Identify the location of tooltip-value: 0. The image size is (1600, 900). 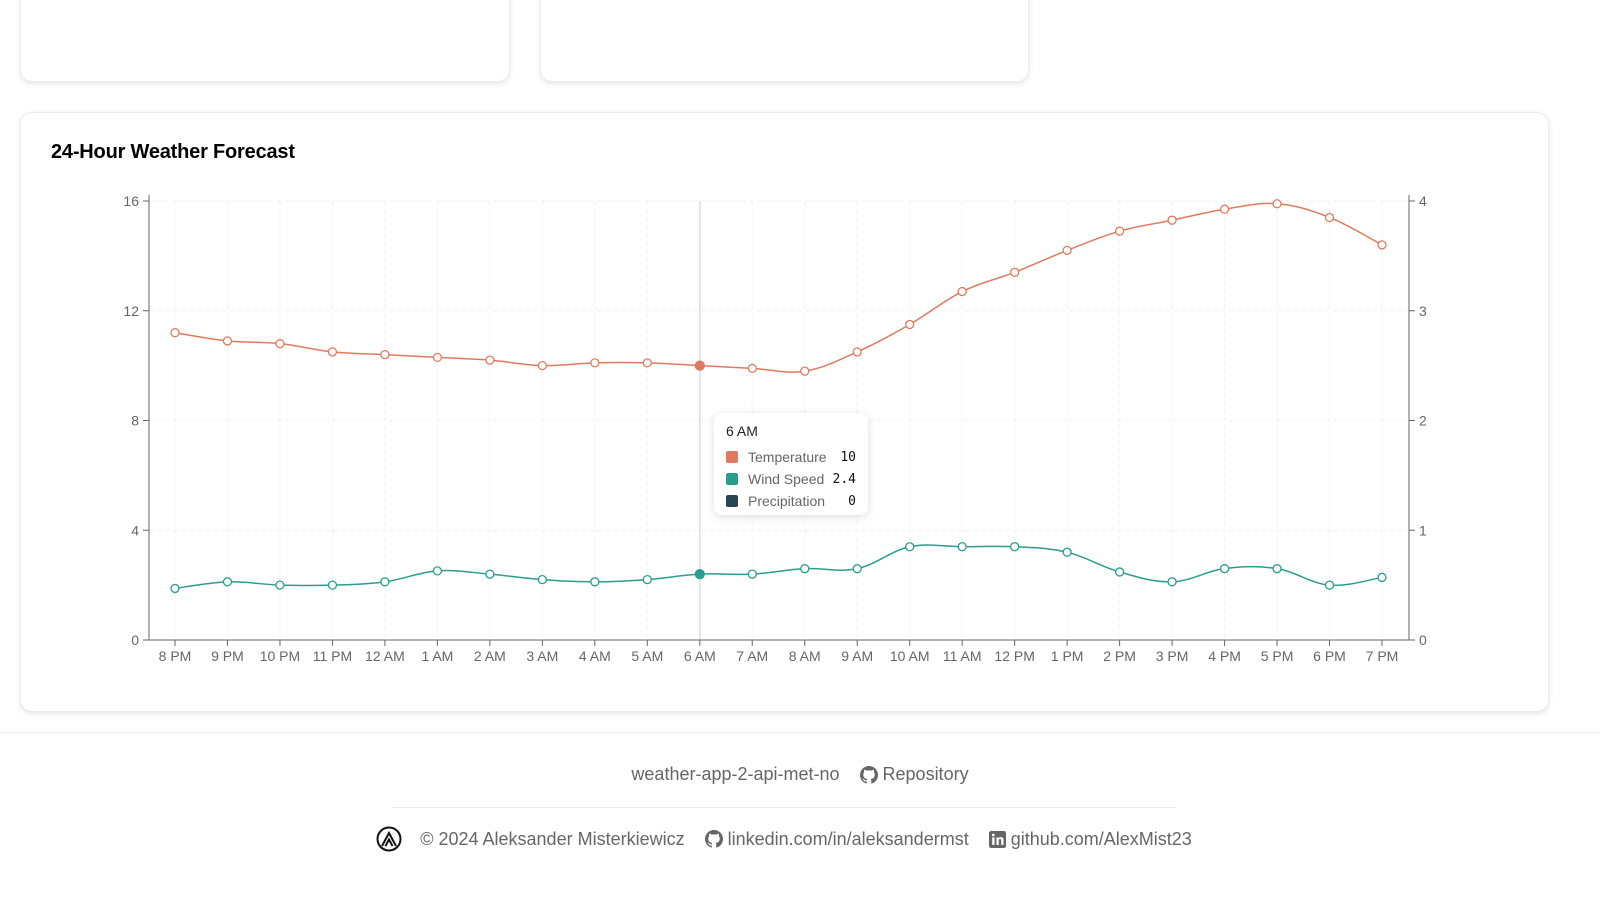
(852, 501).